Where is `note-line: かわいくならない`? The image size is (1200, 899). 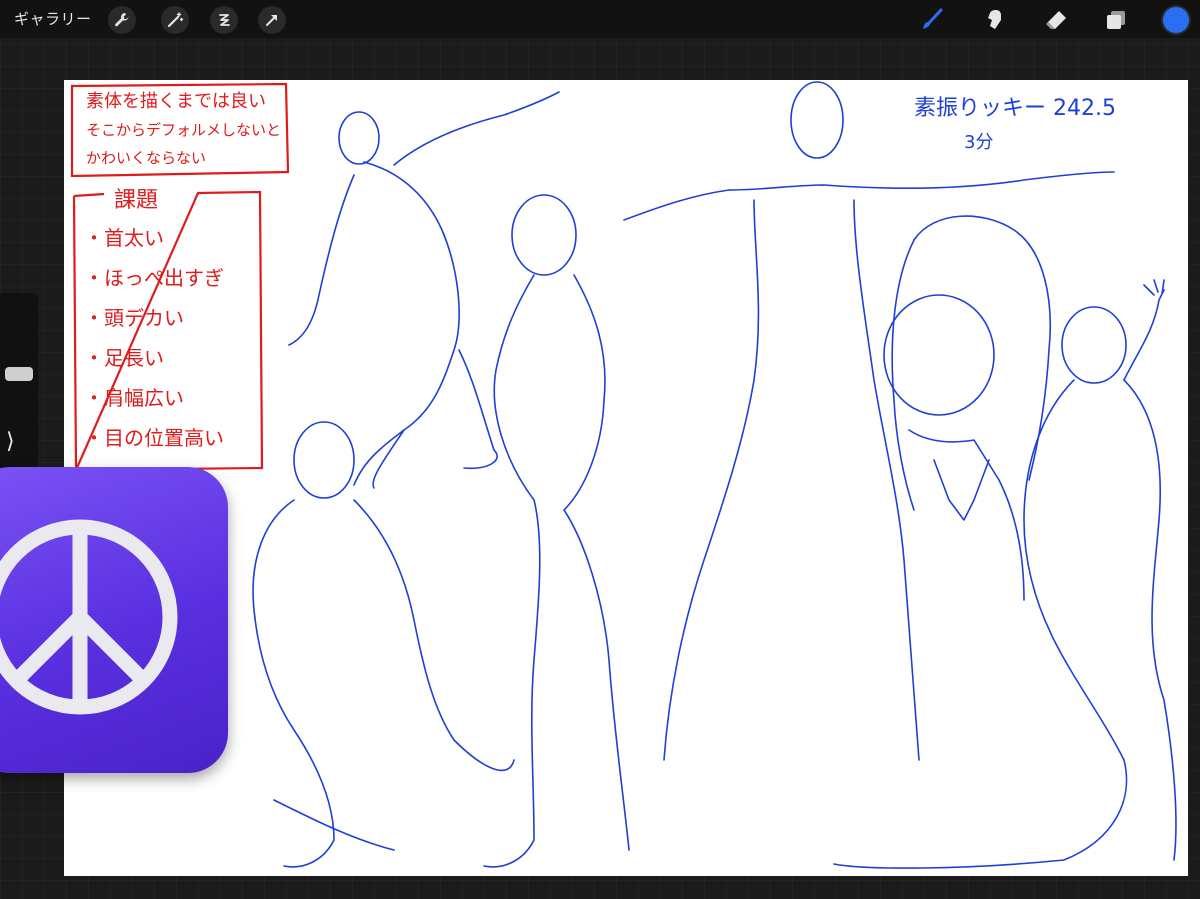 note-line: かわいくならない is located at coordinates (146, 158).